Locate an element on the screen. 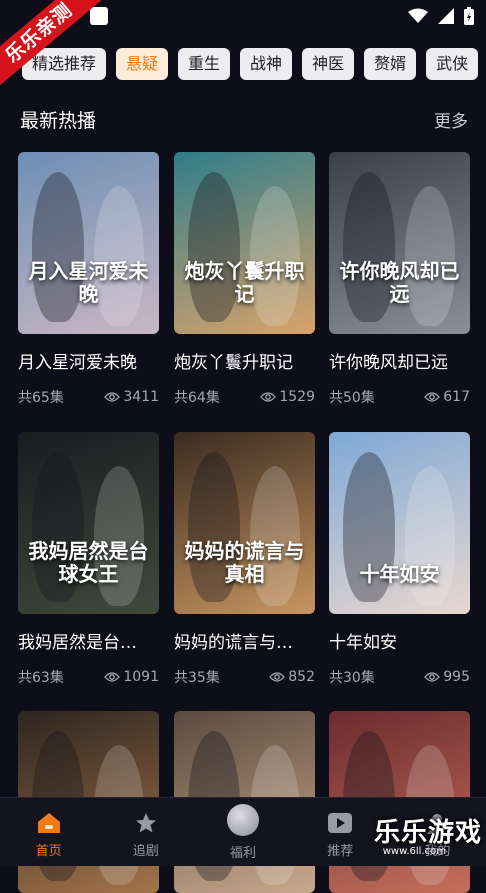  tab-2: 重生 is located at coordinates (204, 64).